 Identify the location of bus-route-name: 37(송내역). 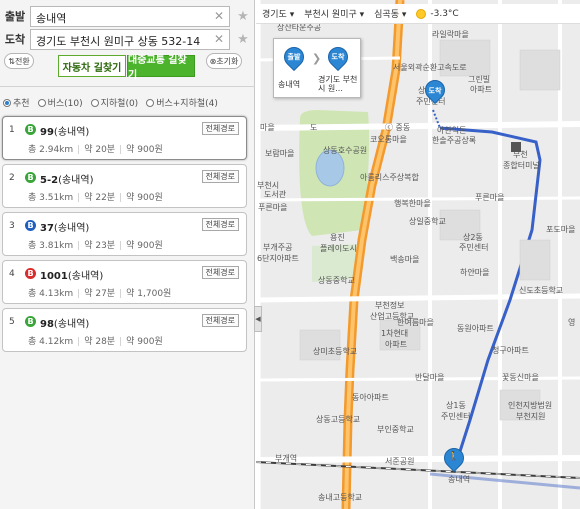
(64, 226).